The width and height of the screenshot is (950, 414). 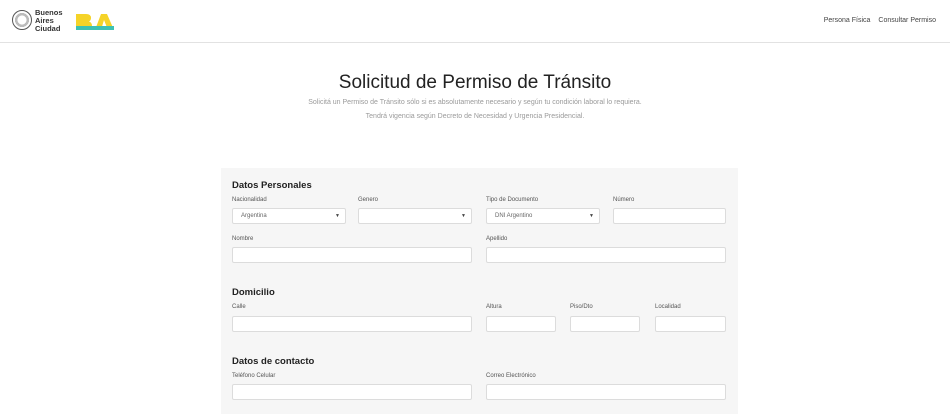 I want to click on nacionalidad-value: Argentina, so click(x=254, y=216).